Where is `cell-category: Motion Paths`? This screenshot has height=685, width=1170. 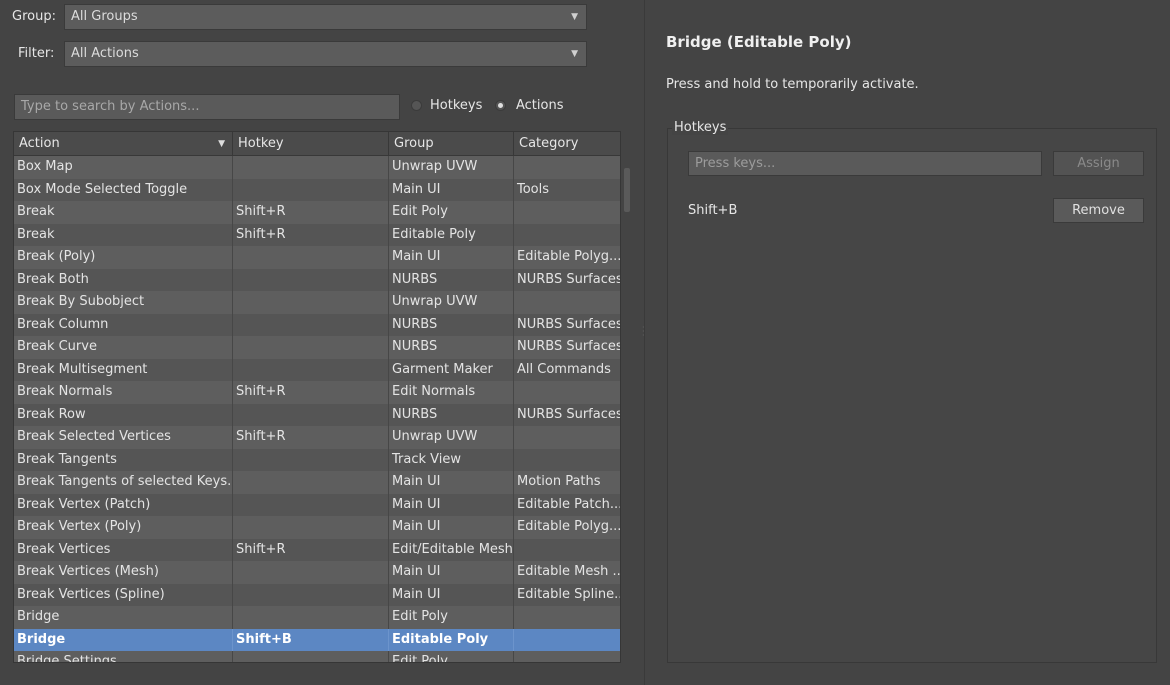
cell-category: Motion Paths is located at coordinates (559, 481).